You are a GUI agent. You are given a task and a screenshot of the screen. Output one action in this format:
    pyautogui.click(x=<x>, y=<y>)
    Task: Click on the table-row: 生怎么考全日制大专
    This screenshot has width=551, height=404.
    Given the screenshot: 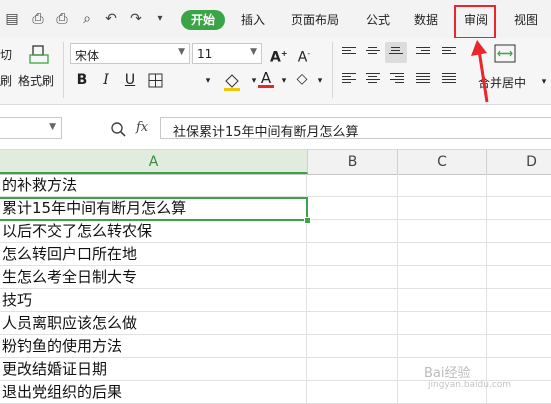 What is the action you would take?
    pyautogui.click(x=275, y=277)
    